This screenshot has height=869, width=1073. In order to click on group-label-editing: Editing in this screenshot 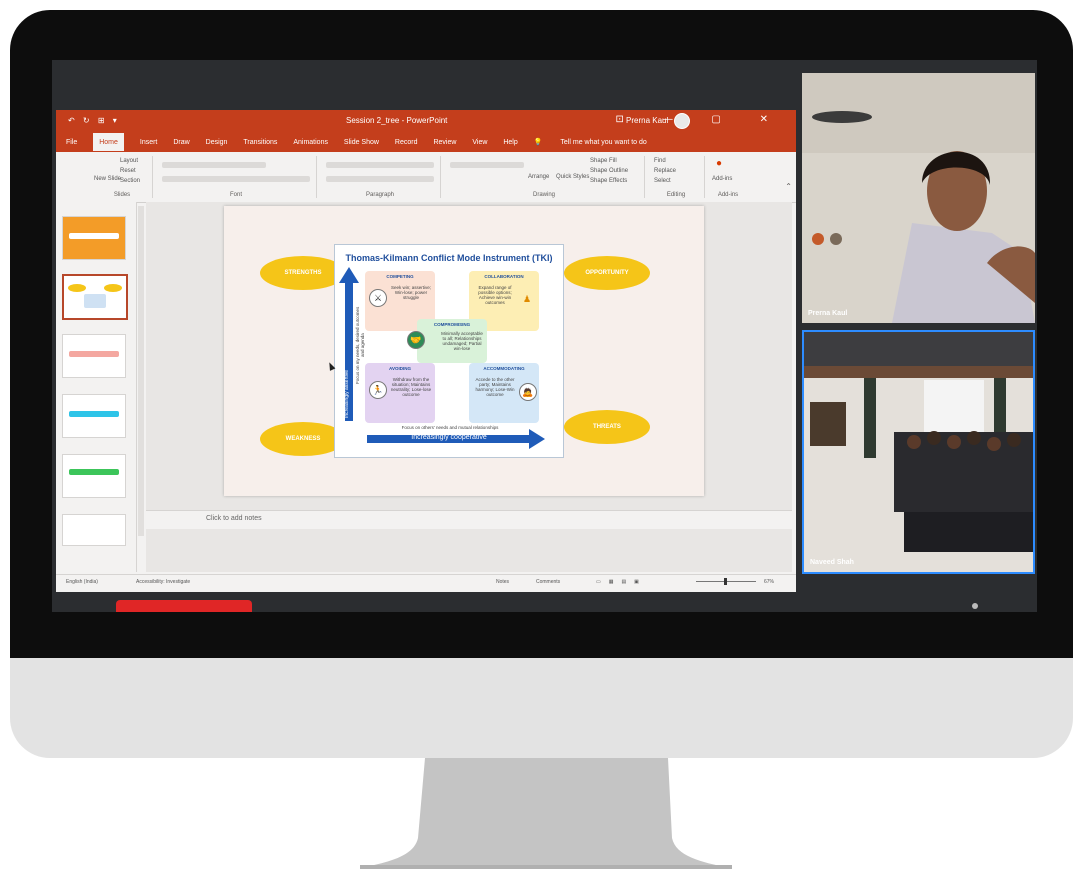, I will do `click(676, 195)`.